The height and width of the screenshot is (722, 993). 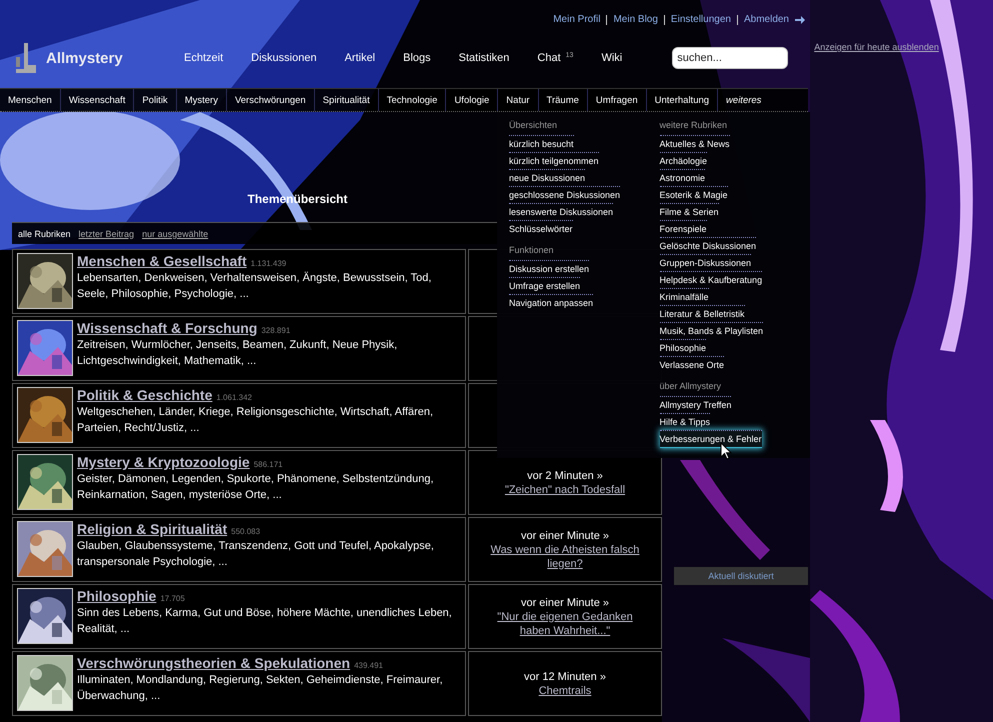 I want to click on post-count: 439.491, so click(x=368, y=665).